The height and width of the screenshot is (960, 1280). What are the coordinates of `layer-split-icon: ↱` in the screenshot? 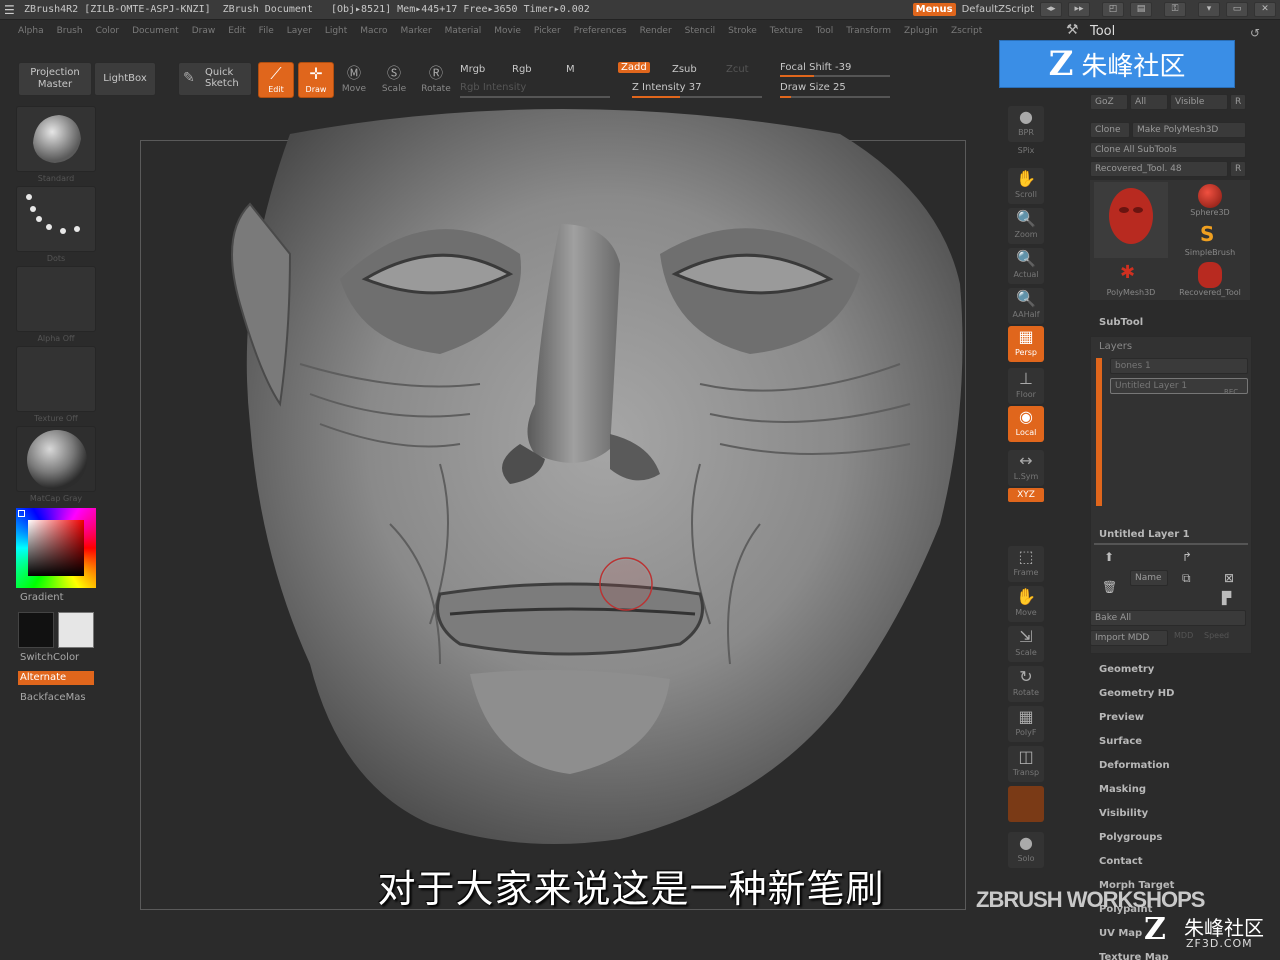 It's located at (1187, 557).